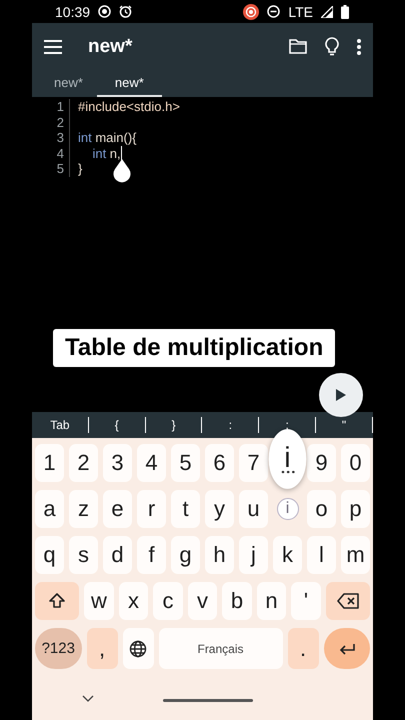  I want to click on record-icon, so click(105, 11).